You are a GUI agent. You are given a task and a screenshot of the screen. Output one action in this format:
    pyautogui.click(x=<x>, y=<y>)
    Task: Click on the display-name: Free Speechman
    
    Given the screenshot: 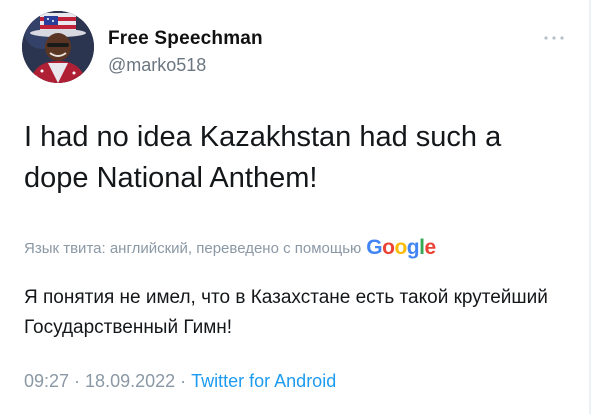 What is the action you would take?
    pyautogui.click(x=185, y=39)
    